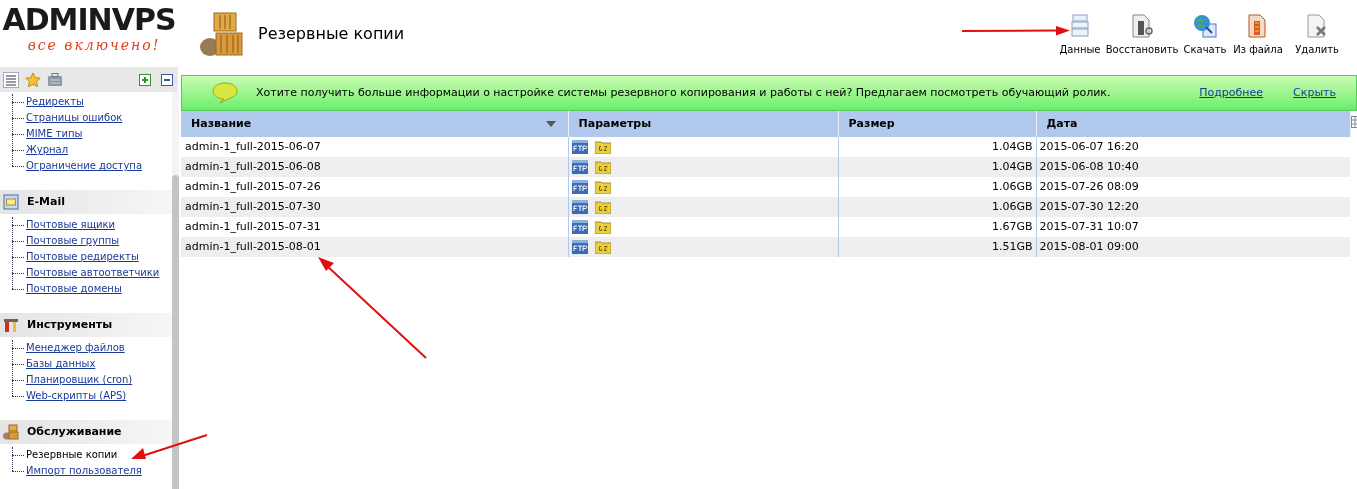  I want to click on sidebar-link: Почтовые домены, so click(74, 289).